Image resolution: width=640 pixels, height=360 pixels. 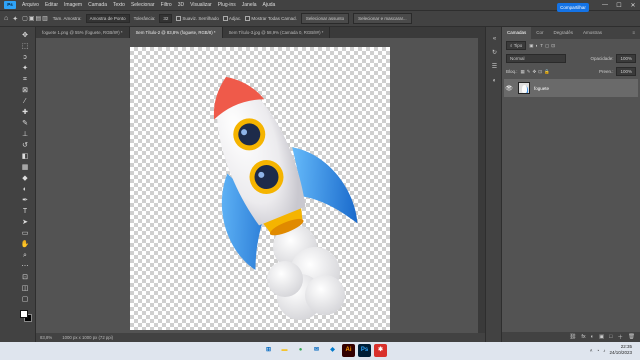 What do you see at coordinates (592, 337) in the screenshot?
I see `adjustment-layer-icon: ◐` at bounding box center [592, 337].